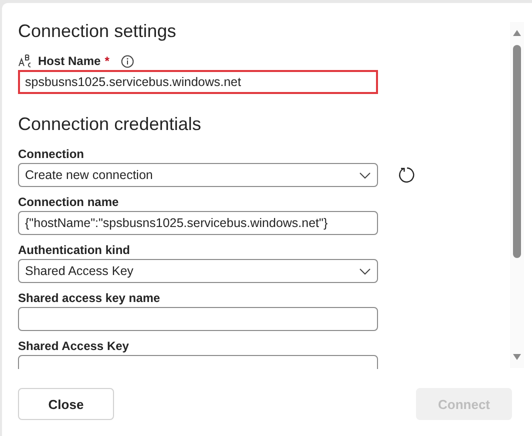 The width and height of the screenshot is (532, 436). What do you see at coordinates (198, 175) in the screenshot?
I see `dropdown: Create new connection` at bounding box center [198, 175].